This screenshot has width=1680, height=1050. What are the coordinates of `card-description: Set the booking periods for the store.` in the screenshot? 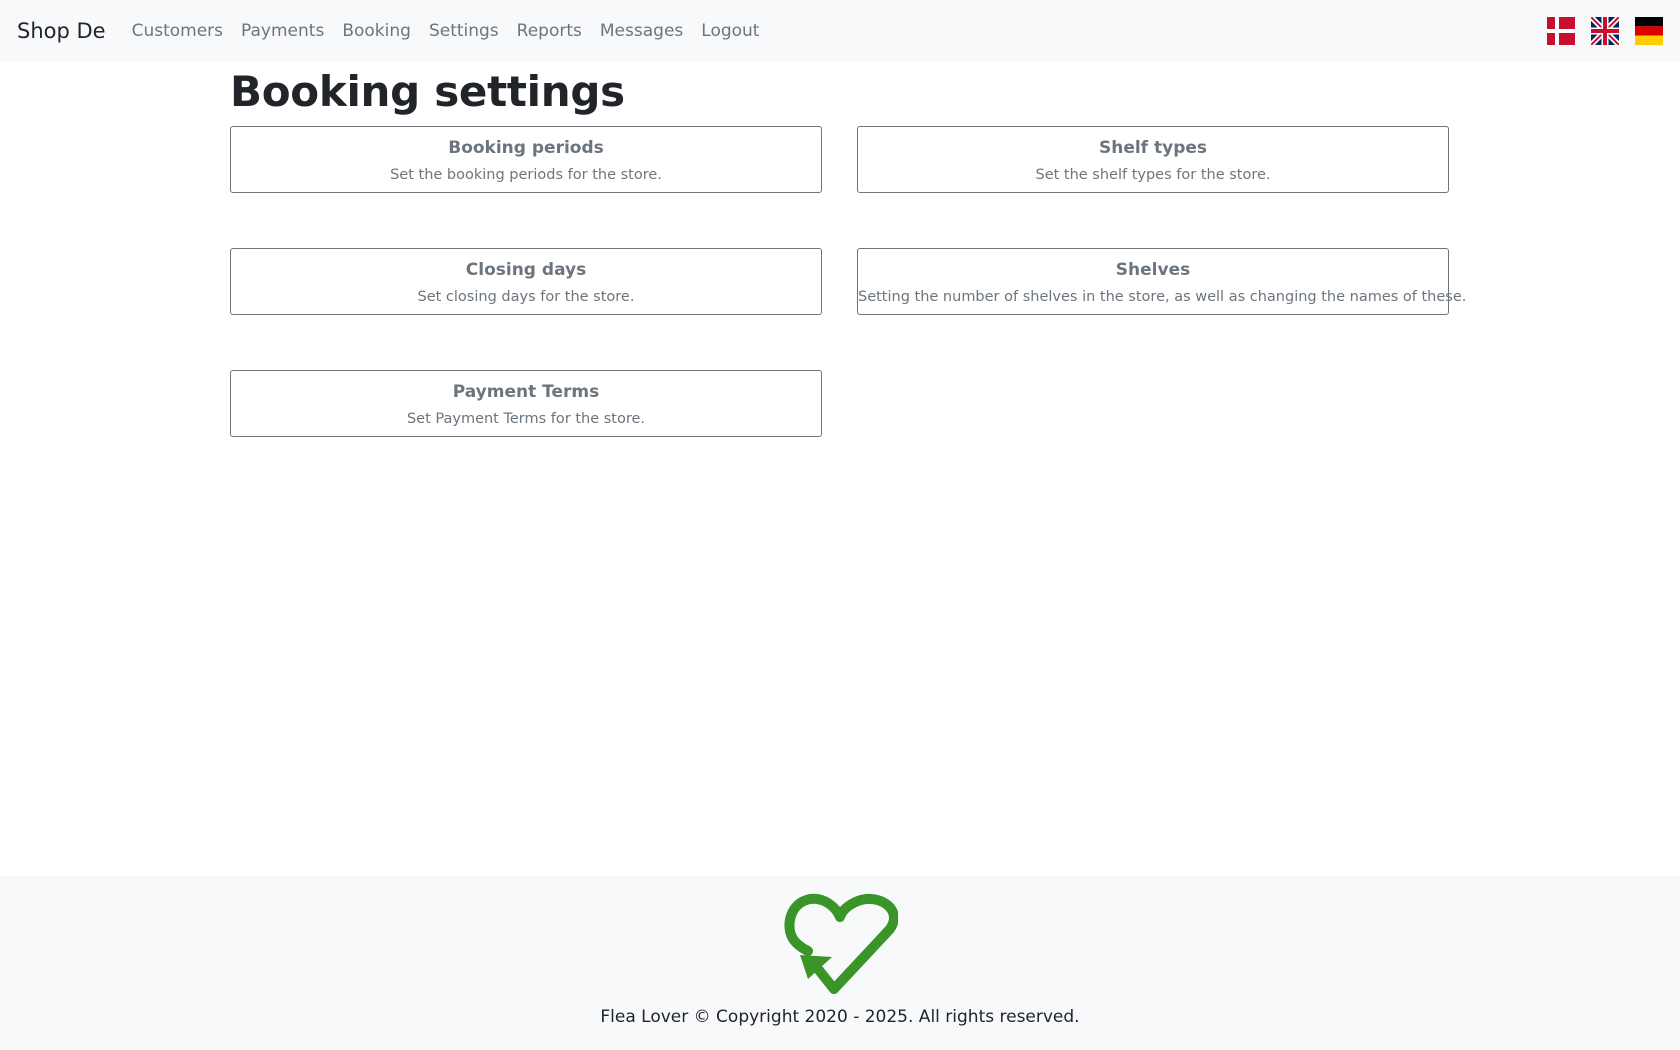 It's located at (526, 175).